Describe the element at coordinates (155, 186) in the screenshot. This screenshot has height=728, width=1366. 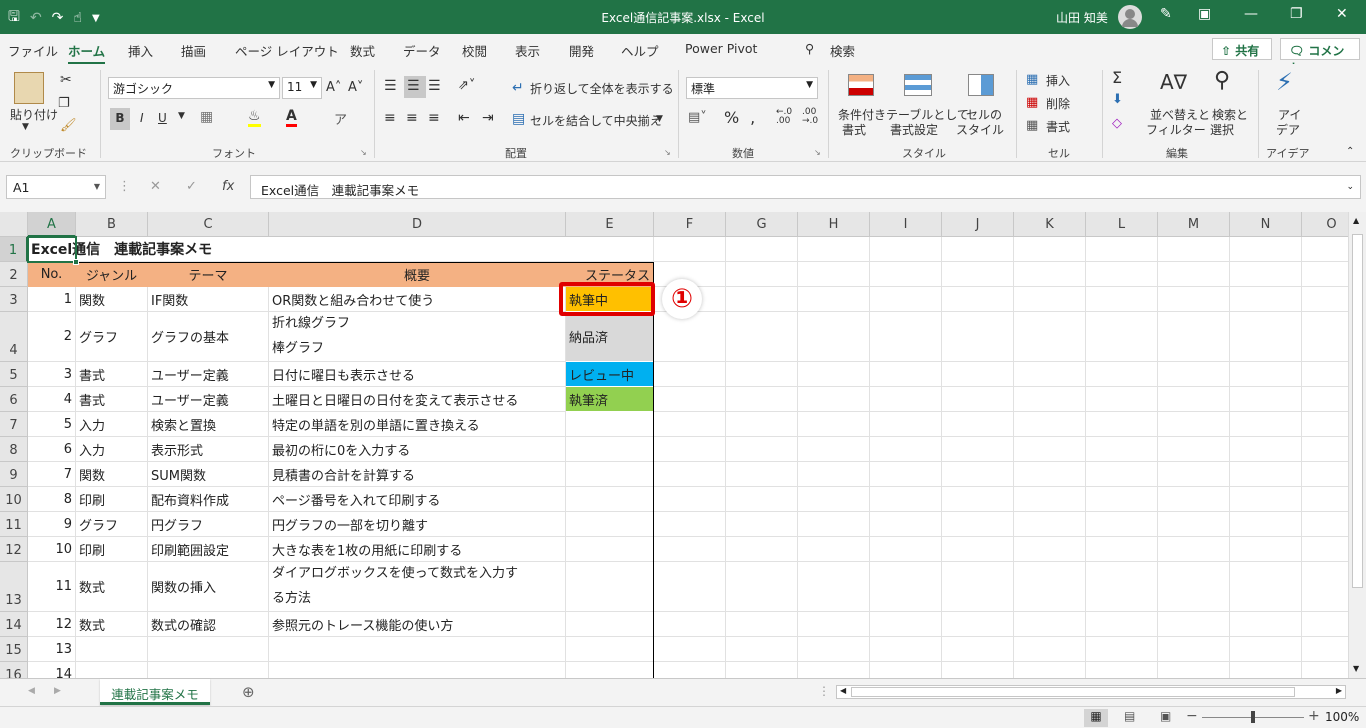
I see `cancel-icon: ✕` at that location.